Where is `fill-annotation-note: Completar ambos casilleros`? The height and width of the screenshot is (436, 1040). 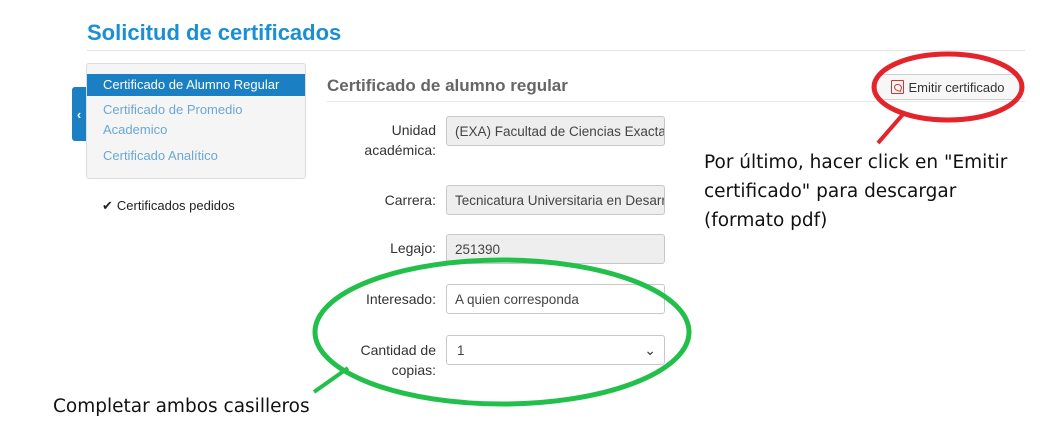
fill-annotation-note: Completar ambos casilleros is located at coordinates (181, 406).